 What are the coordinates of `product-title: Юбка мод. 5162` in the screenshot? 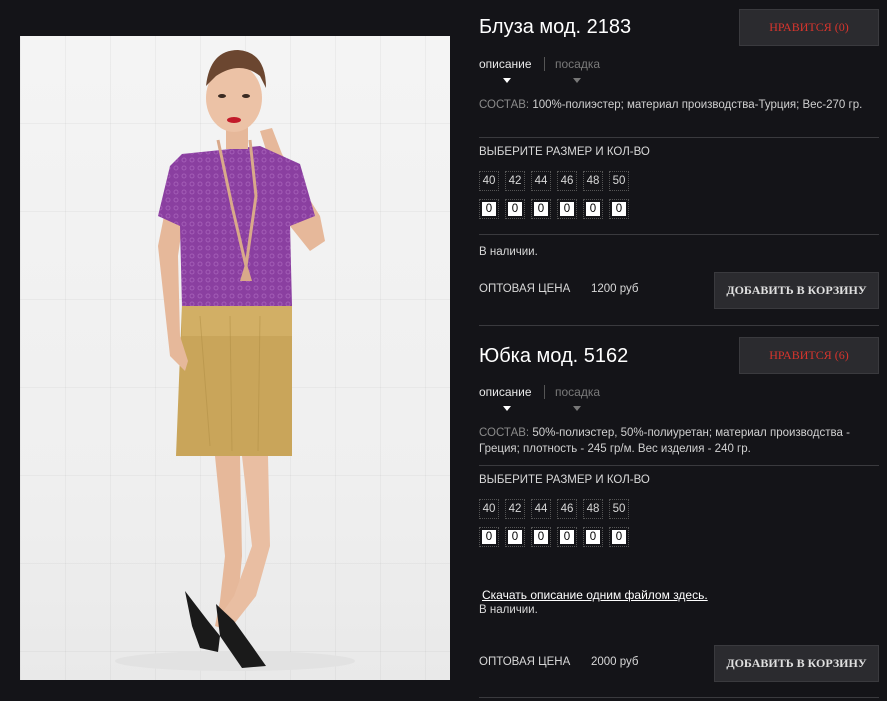 It's located at (554, 356).